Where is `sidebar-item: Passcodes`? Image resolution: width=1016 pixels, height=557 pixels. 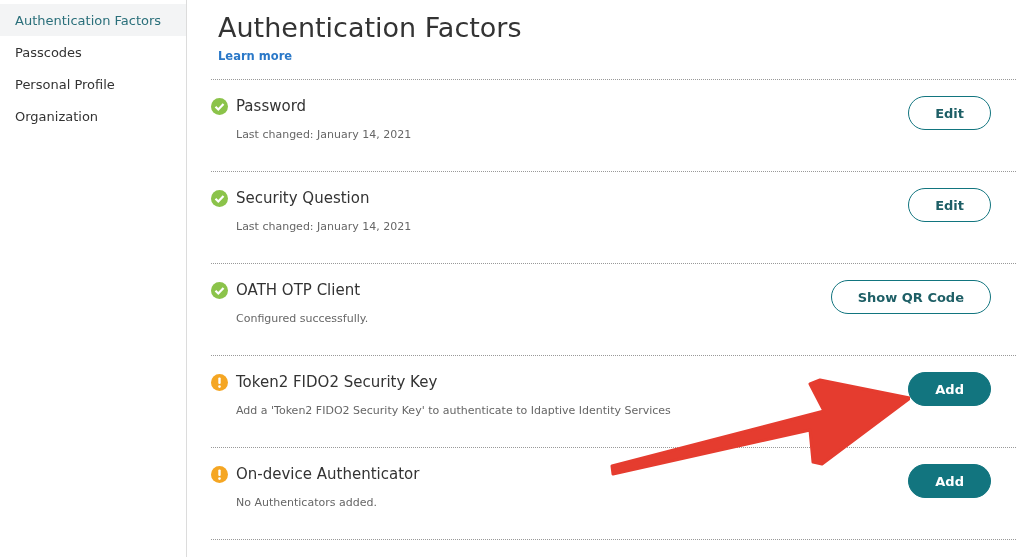 sidebar-item: Passcodes is located at coordinates (93, 52).